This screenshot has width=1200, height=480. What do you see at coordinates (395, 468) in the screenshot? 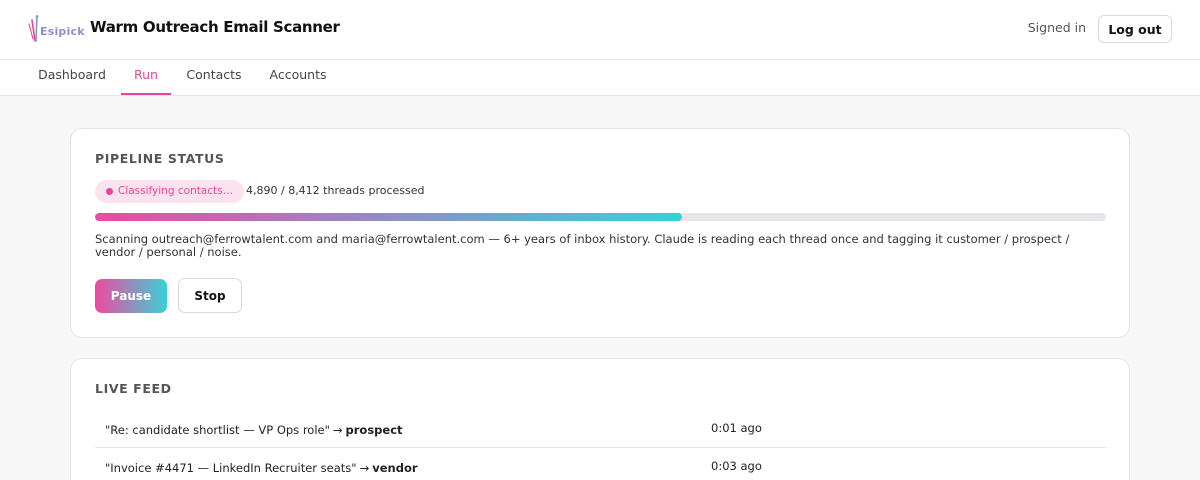
I see `feed-item-tag: vendor` at bounding box center [395, 468].